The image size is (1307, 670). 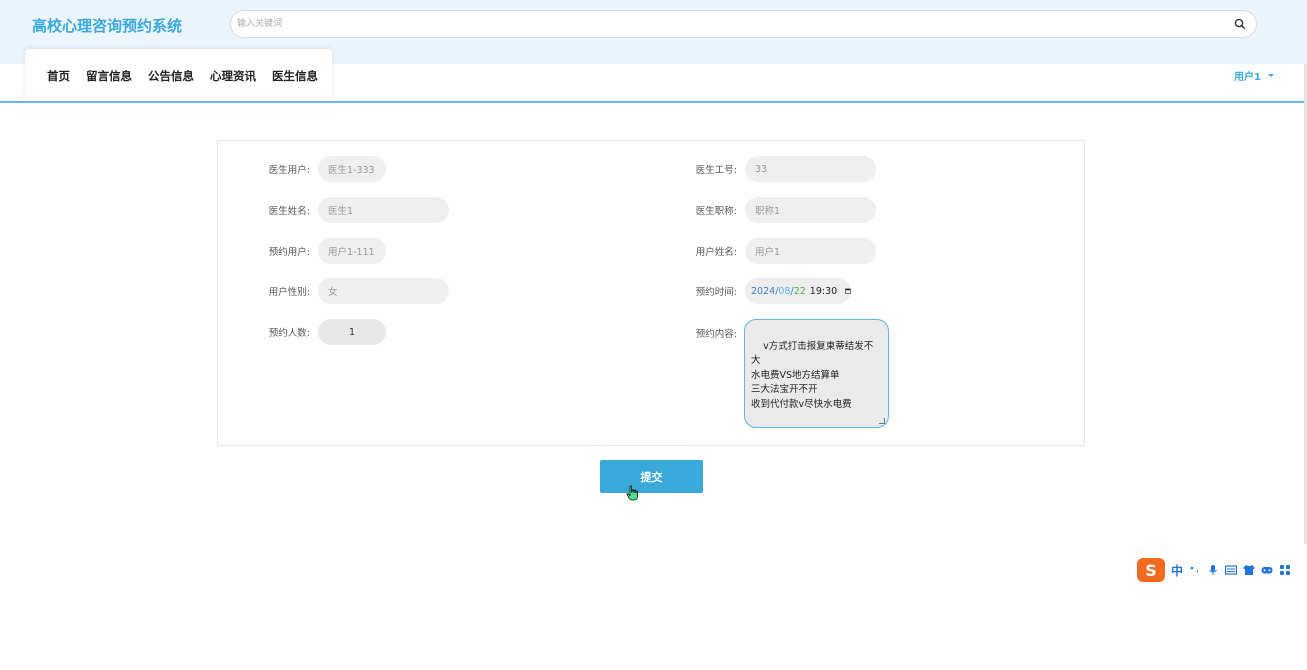 I want to click on user-menu: 用户1, so click(x=1254, y=75).